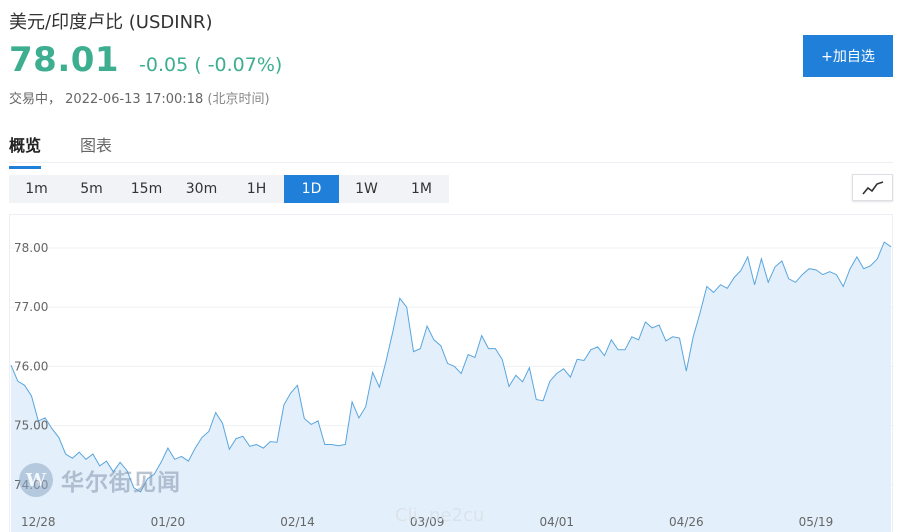 The width and height of the screenshot is (901, 532). What do you see at coordinates (31, 426) in the screenshot?
I see `y-tick-label-3: 75.00` at bounding box center [31, 426].